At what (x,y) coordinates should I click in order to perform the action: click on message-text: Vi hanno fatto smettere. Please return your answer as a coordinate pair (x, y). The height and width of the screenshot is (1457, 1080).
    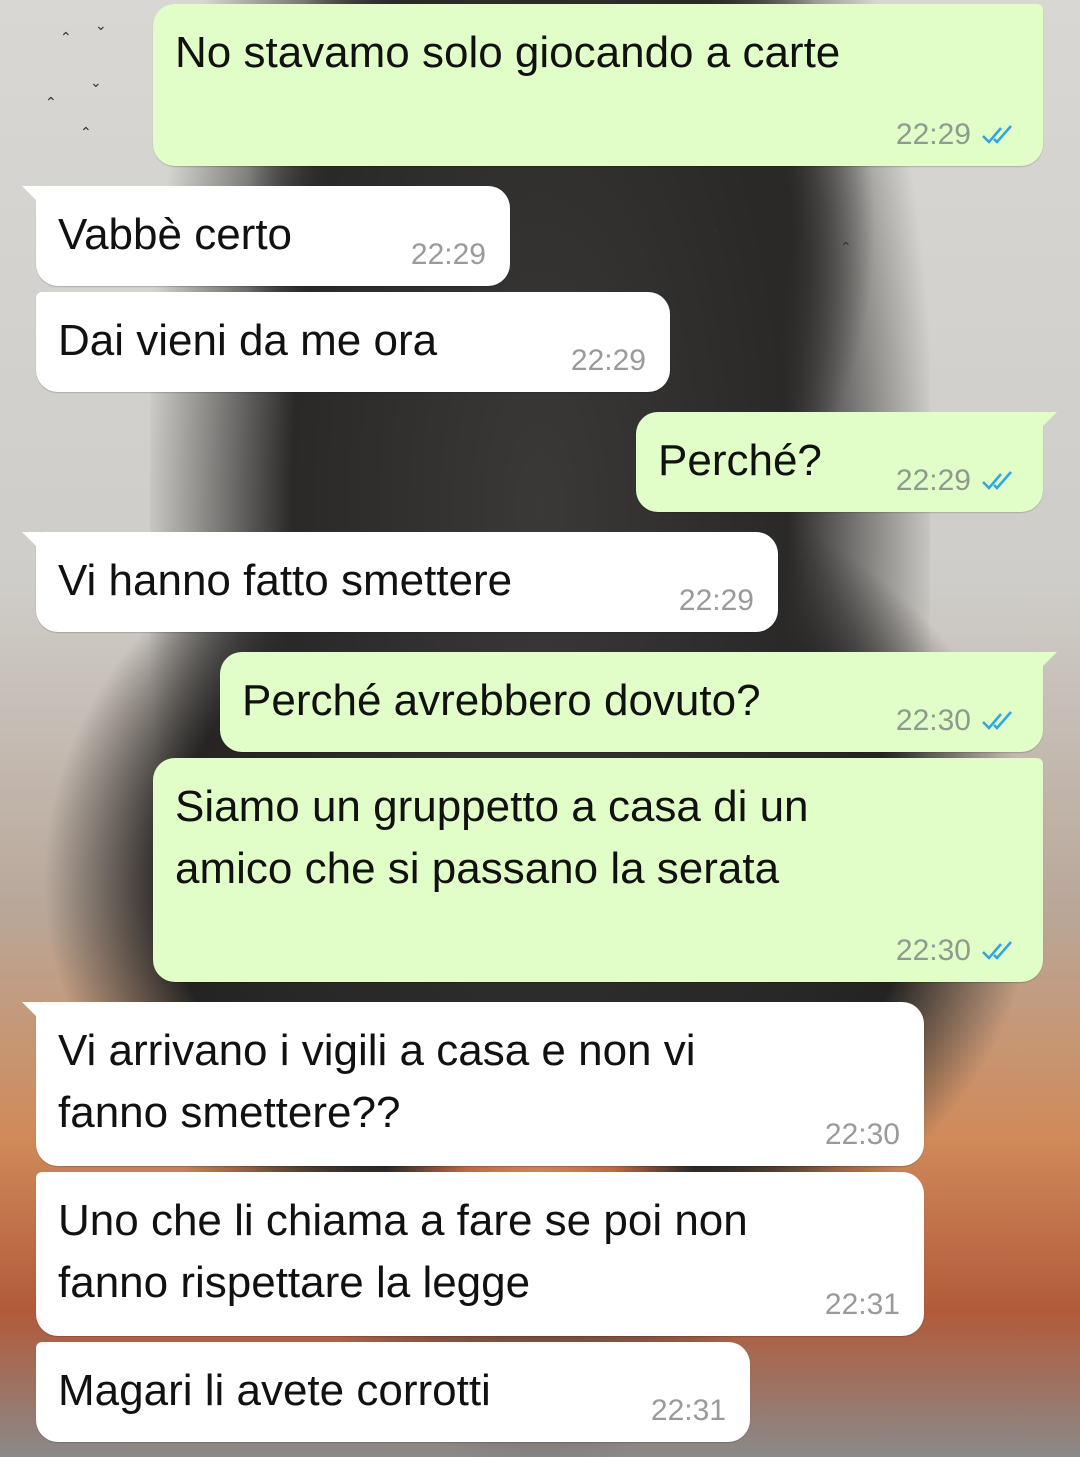
    Looking at the image, I should click on (285, 580).